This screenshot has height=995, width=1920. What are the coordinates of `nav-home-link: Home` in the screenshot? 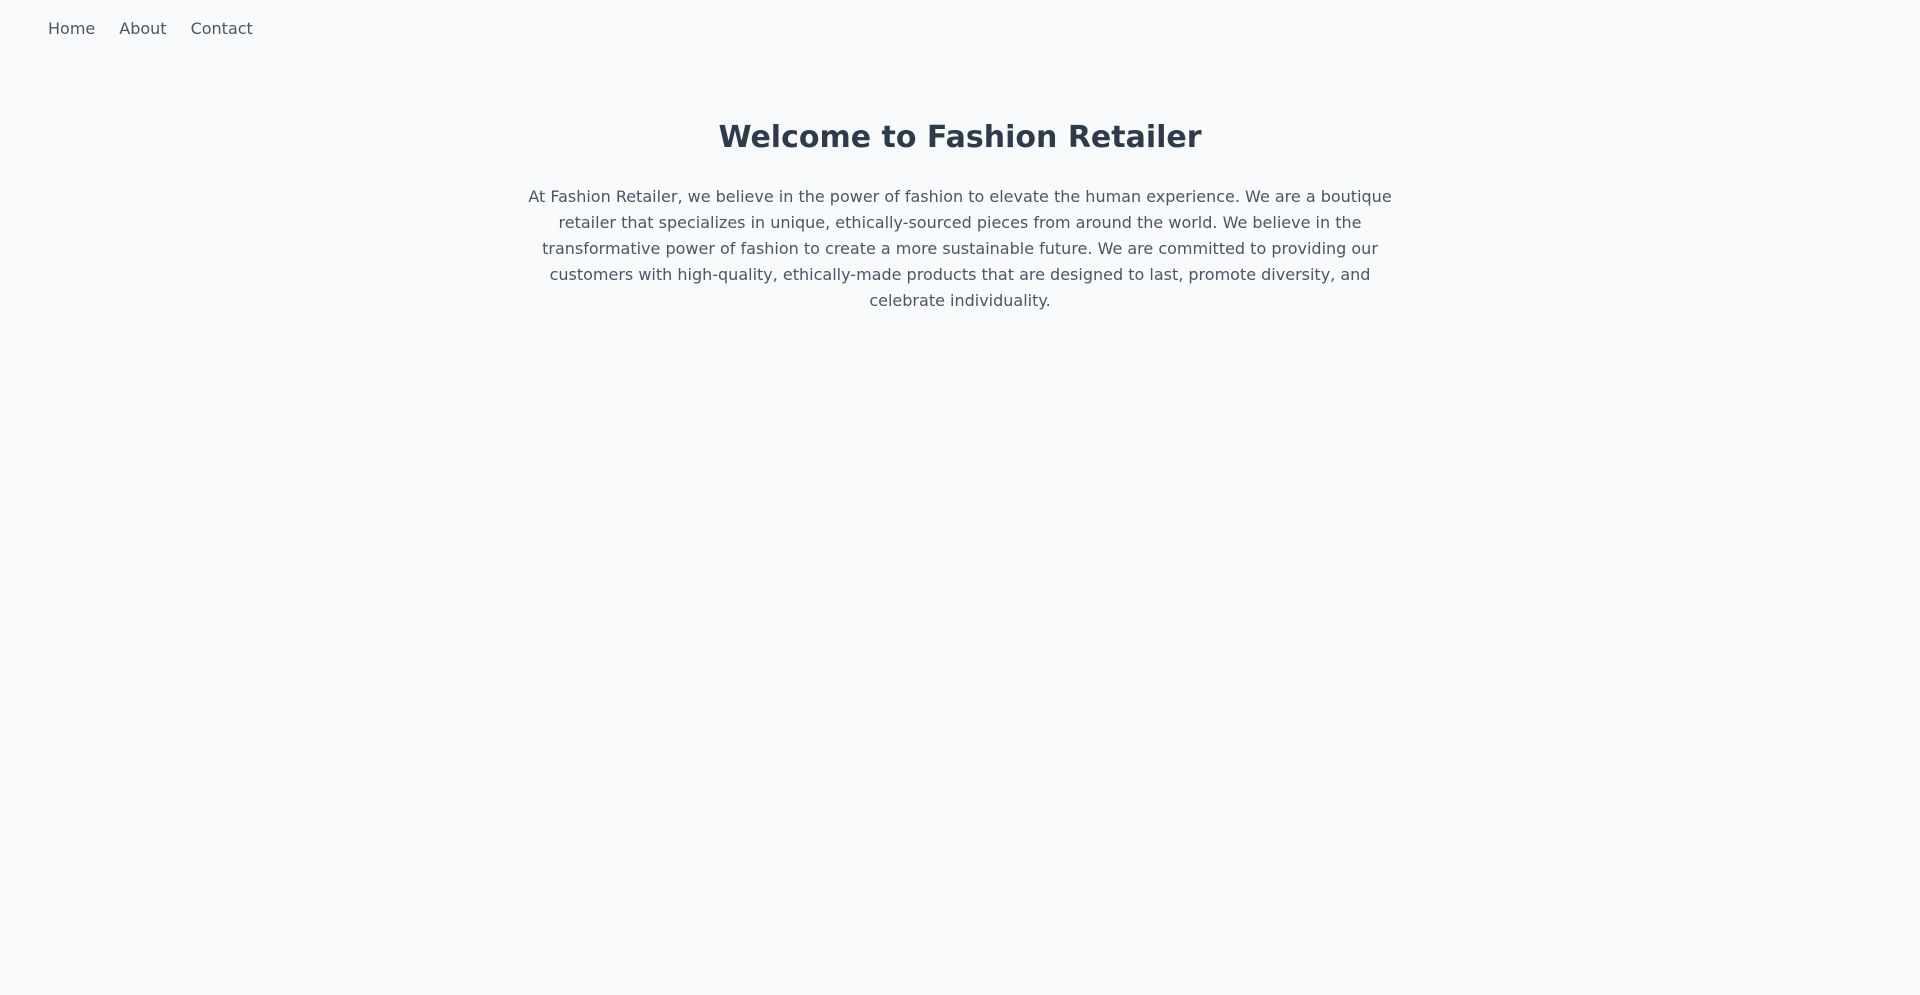 It's located at (71, 29).